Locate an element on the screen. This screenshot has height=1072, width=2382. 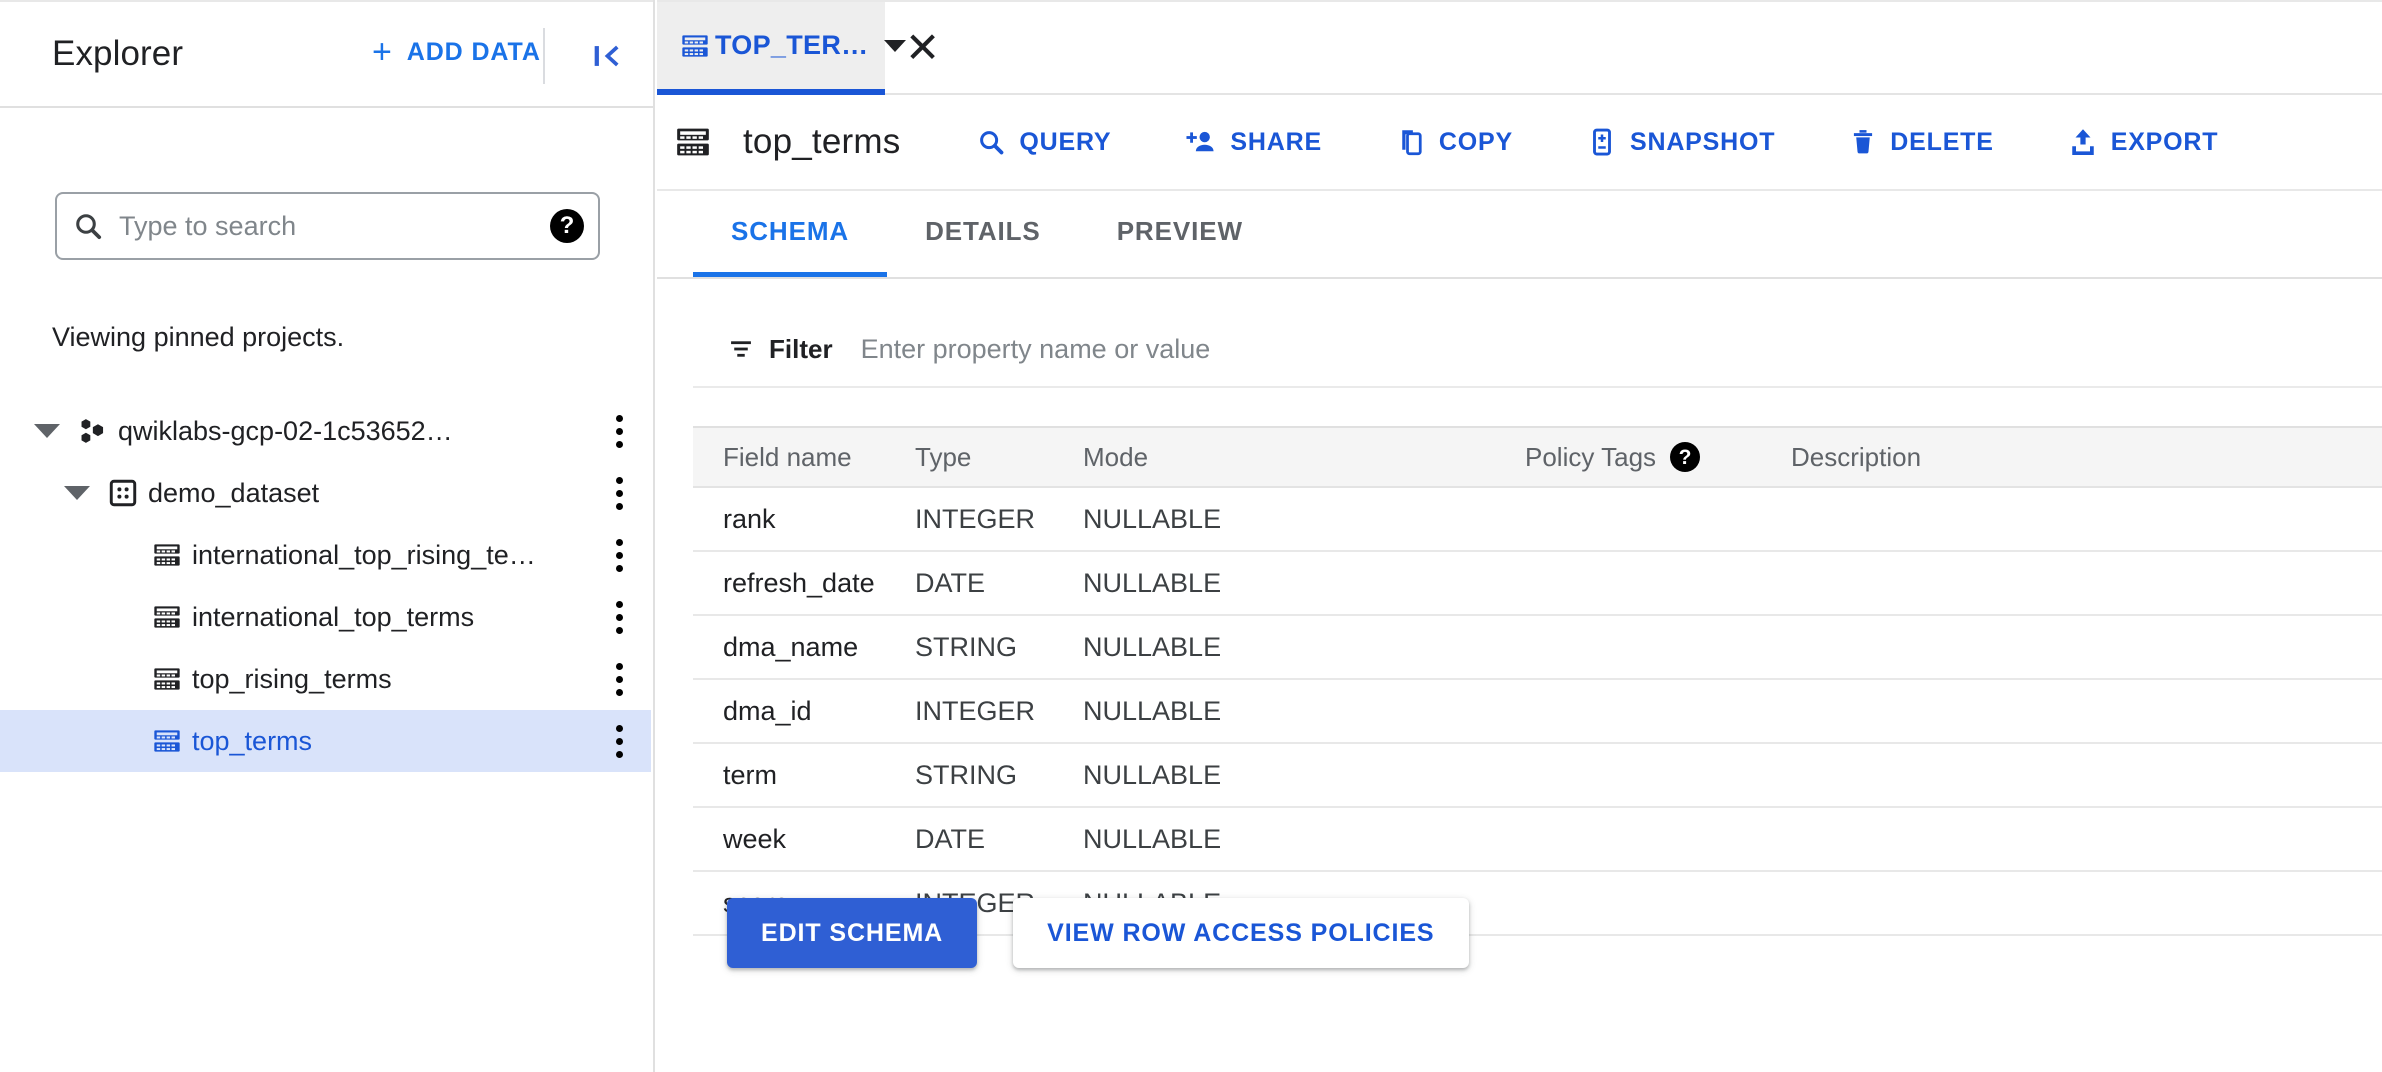
tree-item-table-international-top-terms: international_top_terms is located at coordinates (325, 617).